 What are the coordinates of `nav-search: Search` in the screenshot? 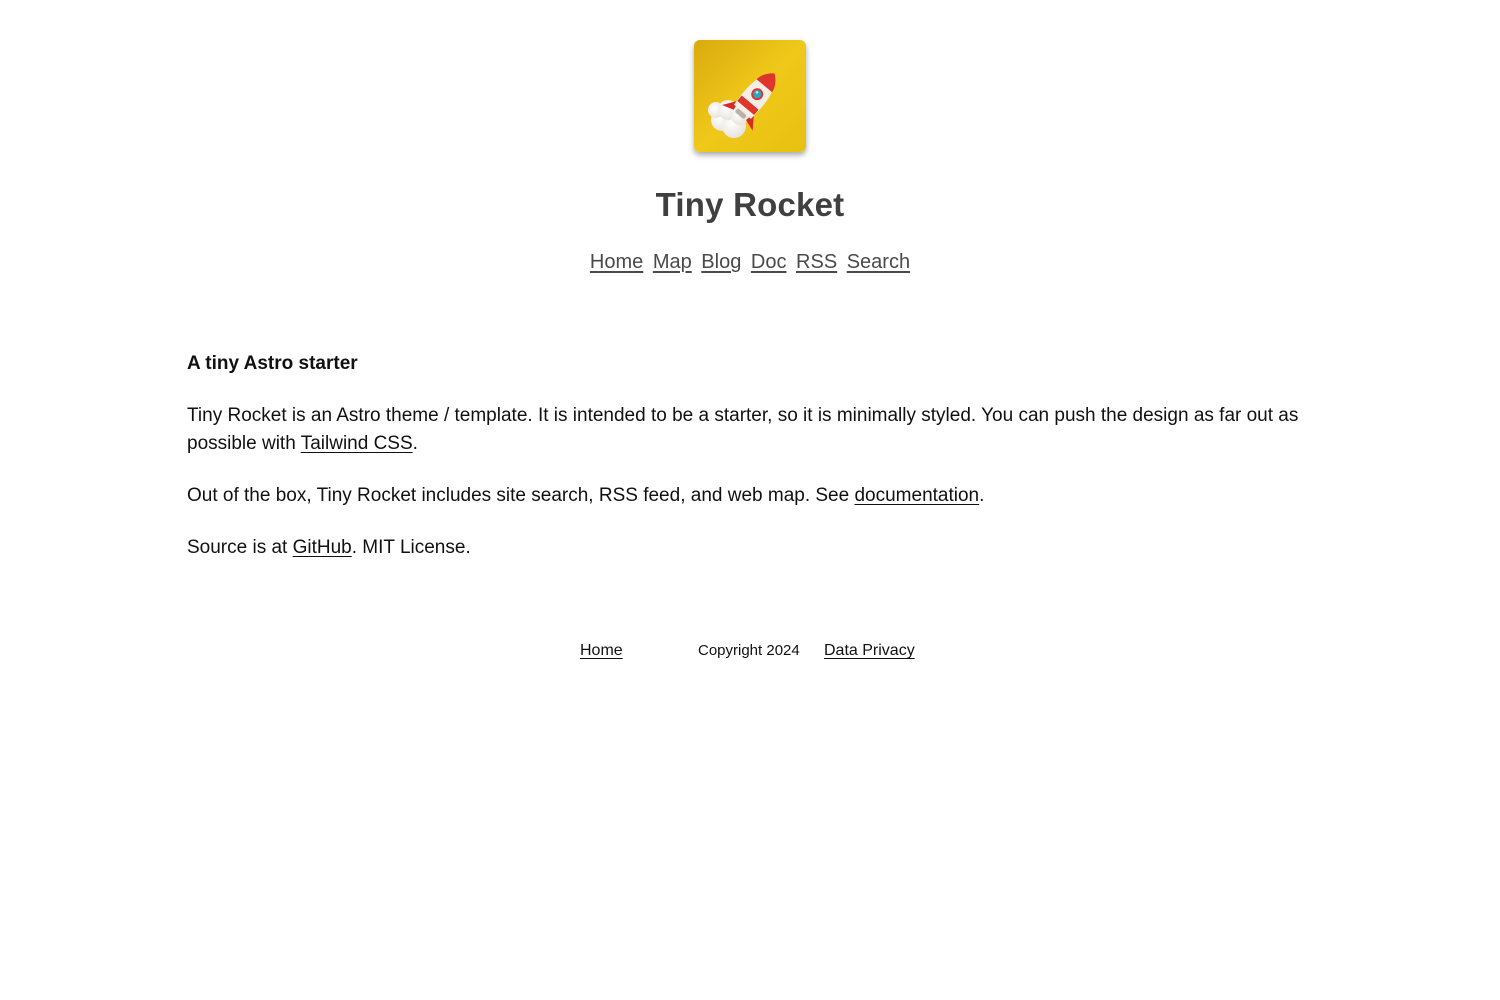 It's located at (878, 262).